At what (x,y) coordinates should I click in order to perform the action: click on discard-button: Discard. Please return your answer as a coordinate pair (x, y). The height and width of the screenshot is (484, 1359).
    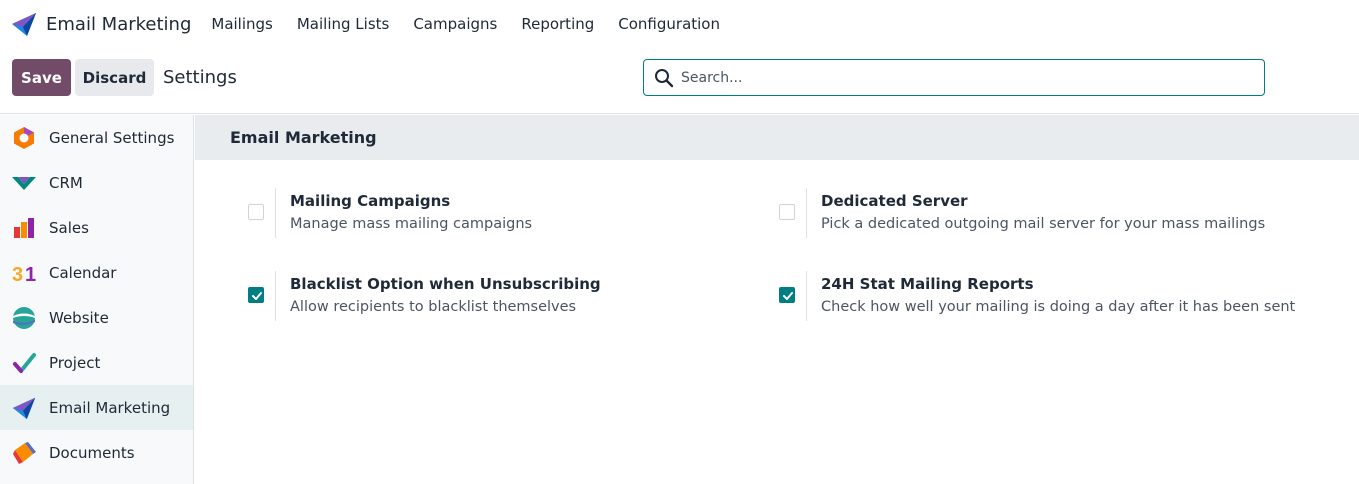
    Looking at the image, I should click on (114, 77).